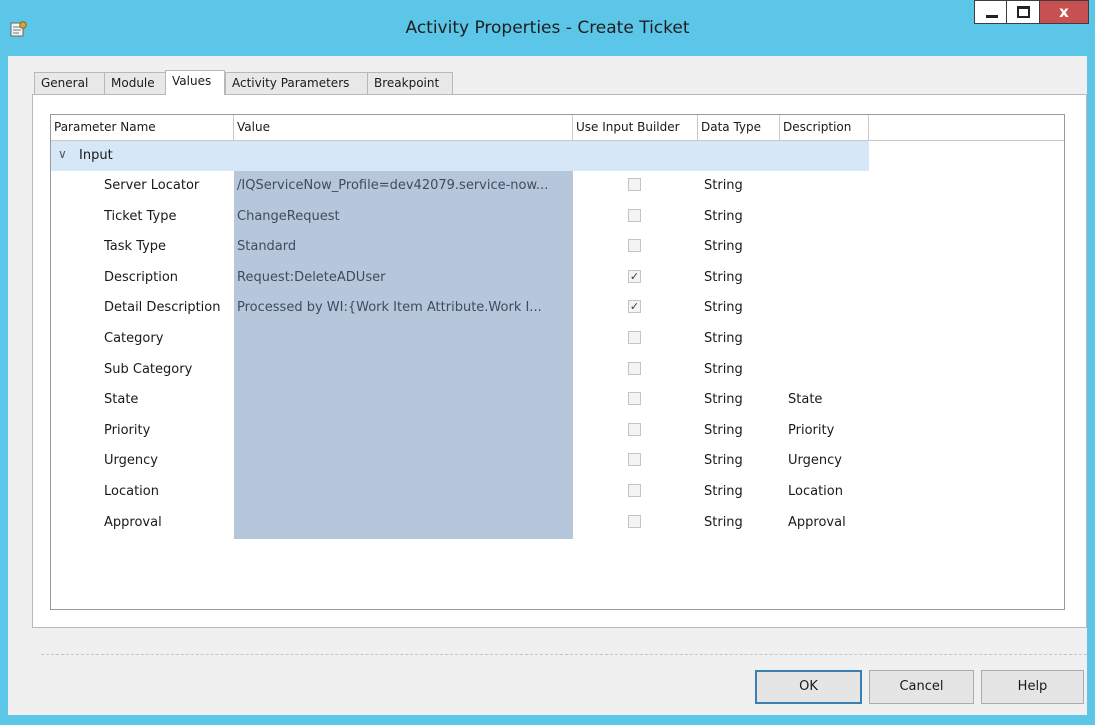 The height and width of the screenshot is (725, 1095). Describe the element at coordinates (62, 154) in the screenshot. I see `chevron-down-icon: ∨` at that location.